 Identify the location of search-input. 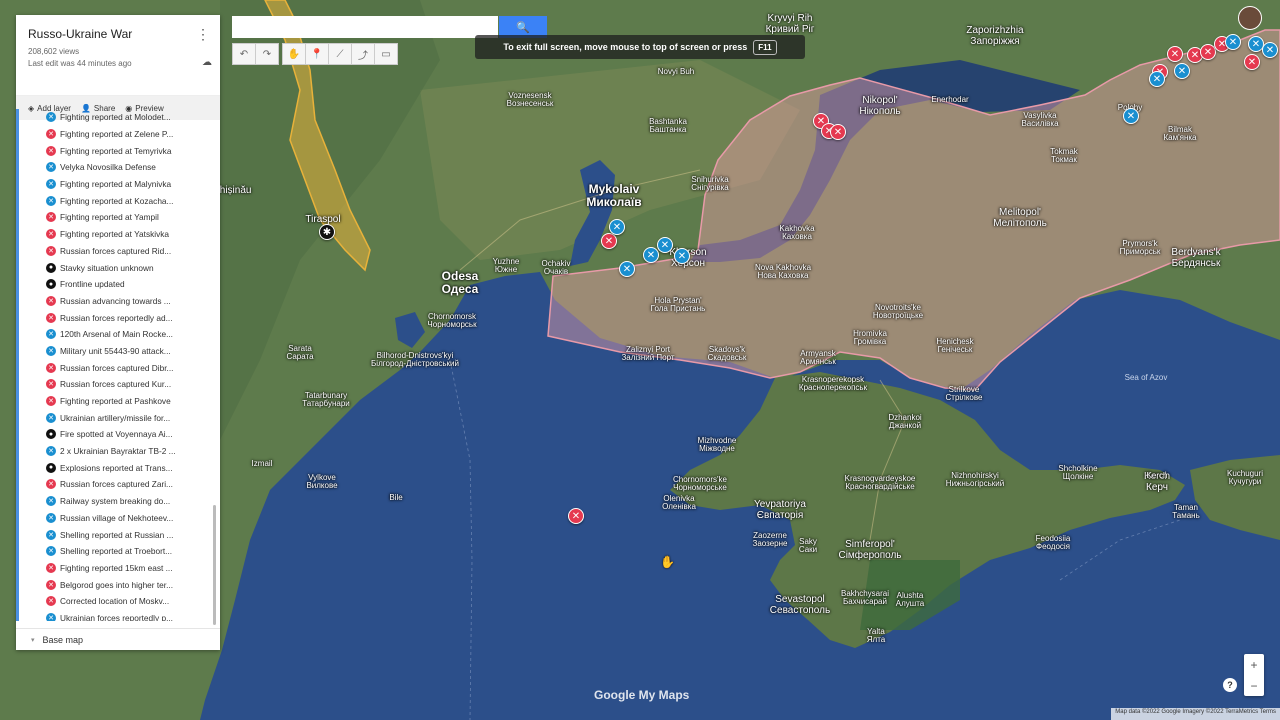
(365, 27).